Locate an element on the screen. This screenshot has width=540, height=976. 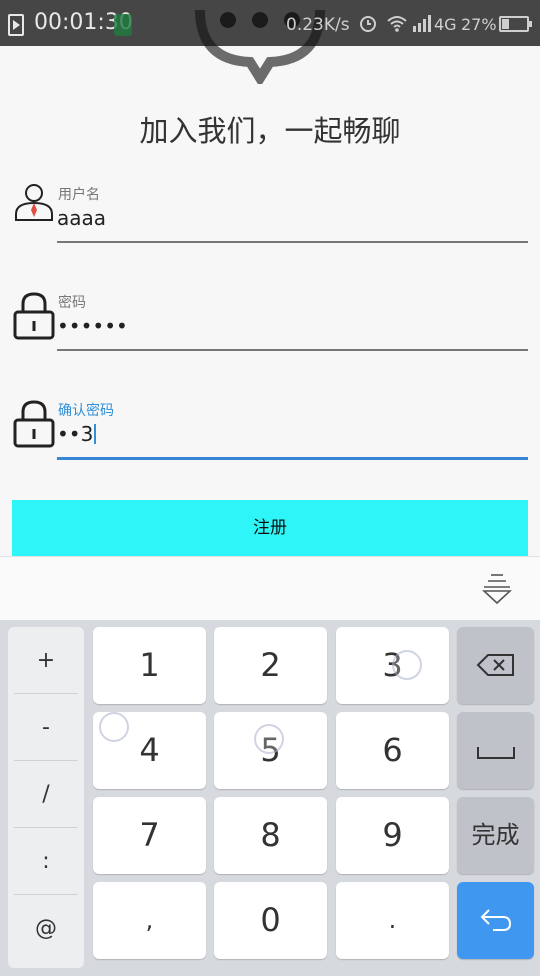
key-period: . is located at coordinates (392, 920).